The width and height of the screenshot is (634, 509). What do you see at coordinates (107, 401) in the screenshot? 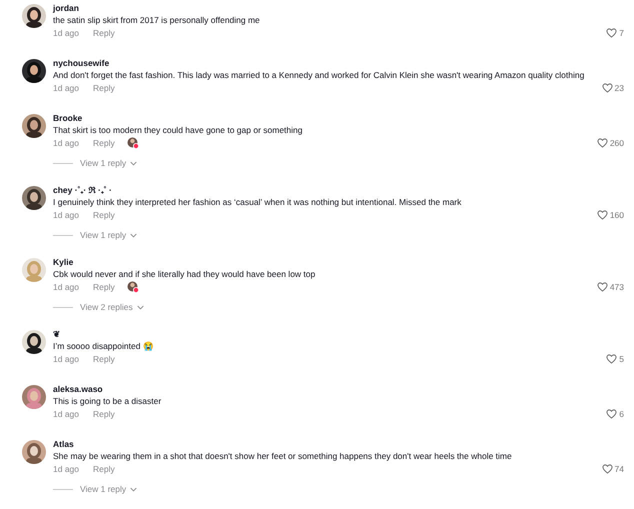
I see `comment-text: This is going to be a disaster` at bounding box center [107, 401].